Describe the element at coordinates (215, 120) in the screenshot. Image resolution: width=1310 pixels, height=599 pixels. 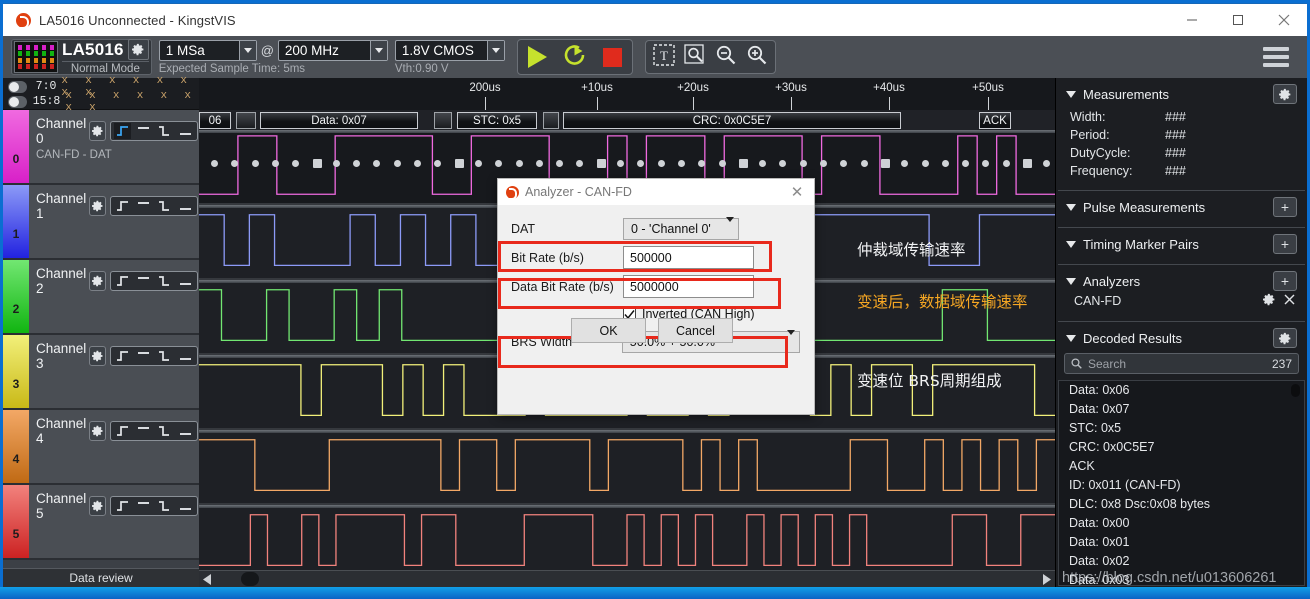
I see `decode-segment: 06` at that location.